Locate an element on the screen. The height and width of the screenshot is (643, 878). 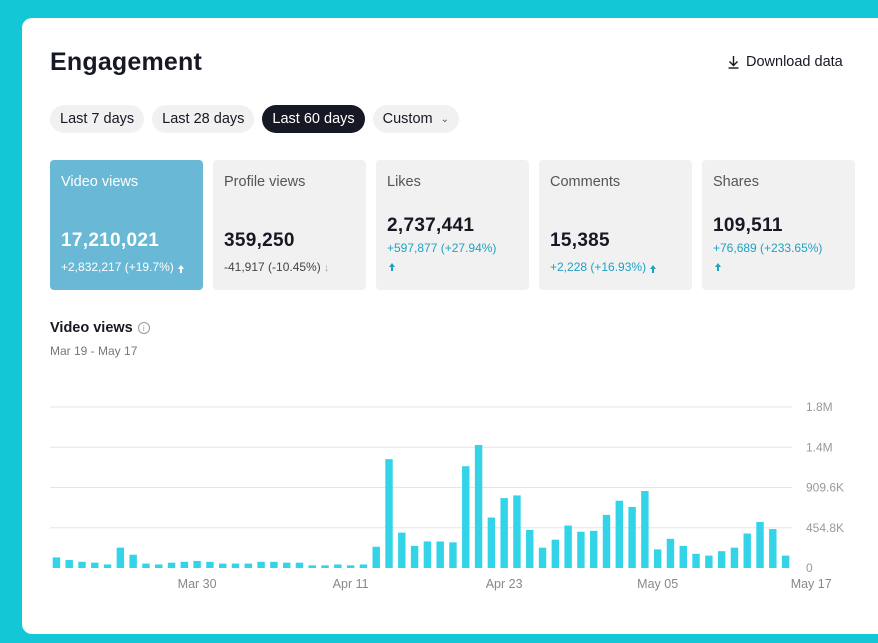
y-tick-label: 454.8K is located at coordinates (825, 528).